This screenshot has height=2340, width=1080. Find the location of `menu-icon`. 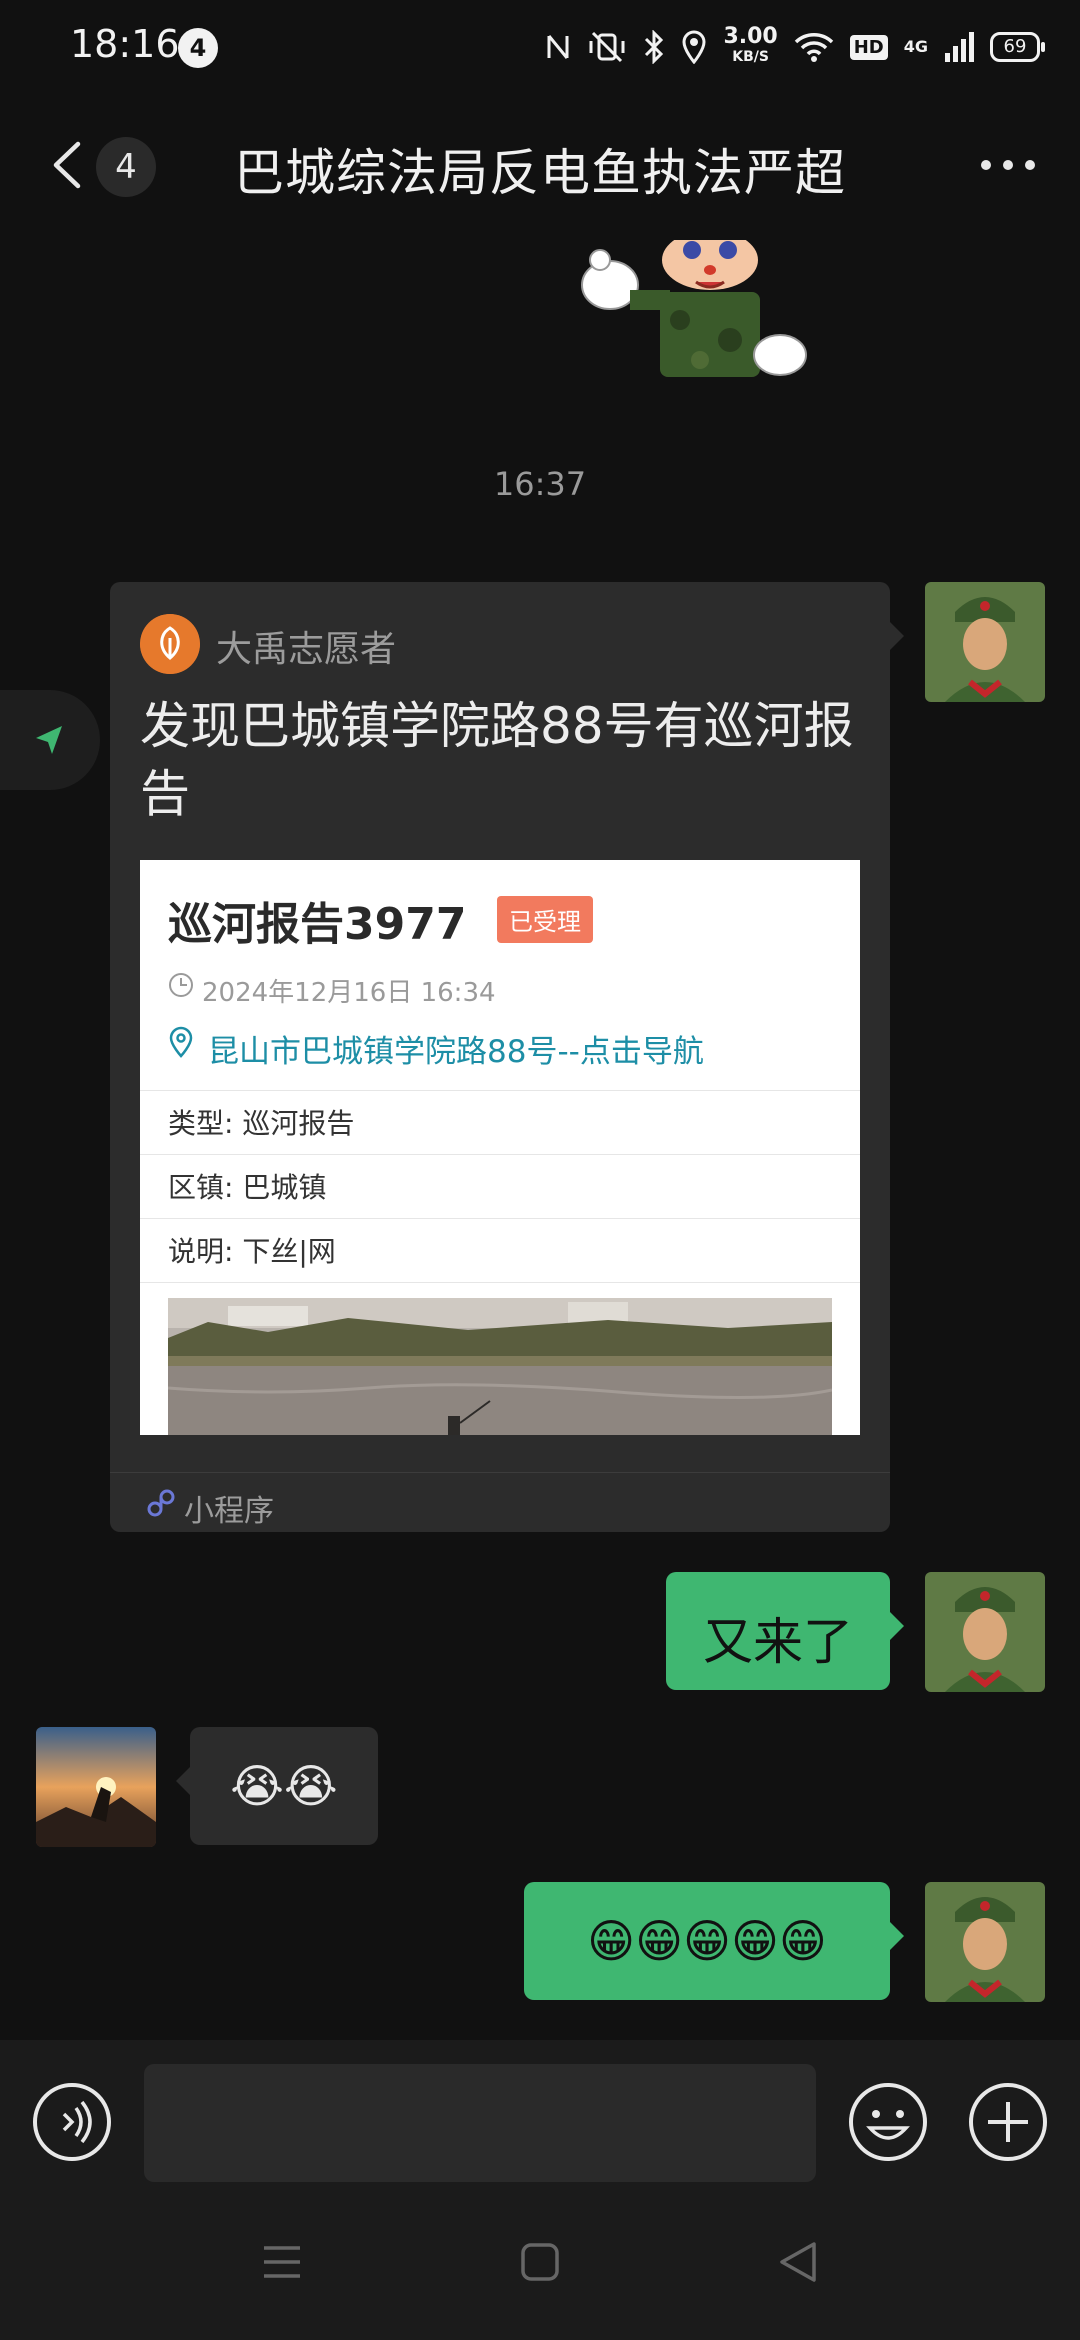

menu-icon is located at coordinates (282, 2262).